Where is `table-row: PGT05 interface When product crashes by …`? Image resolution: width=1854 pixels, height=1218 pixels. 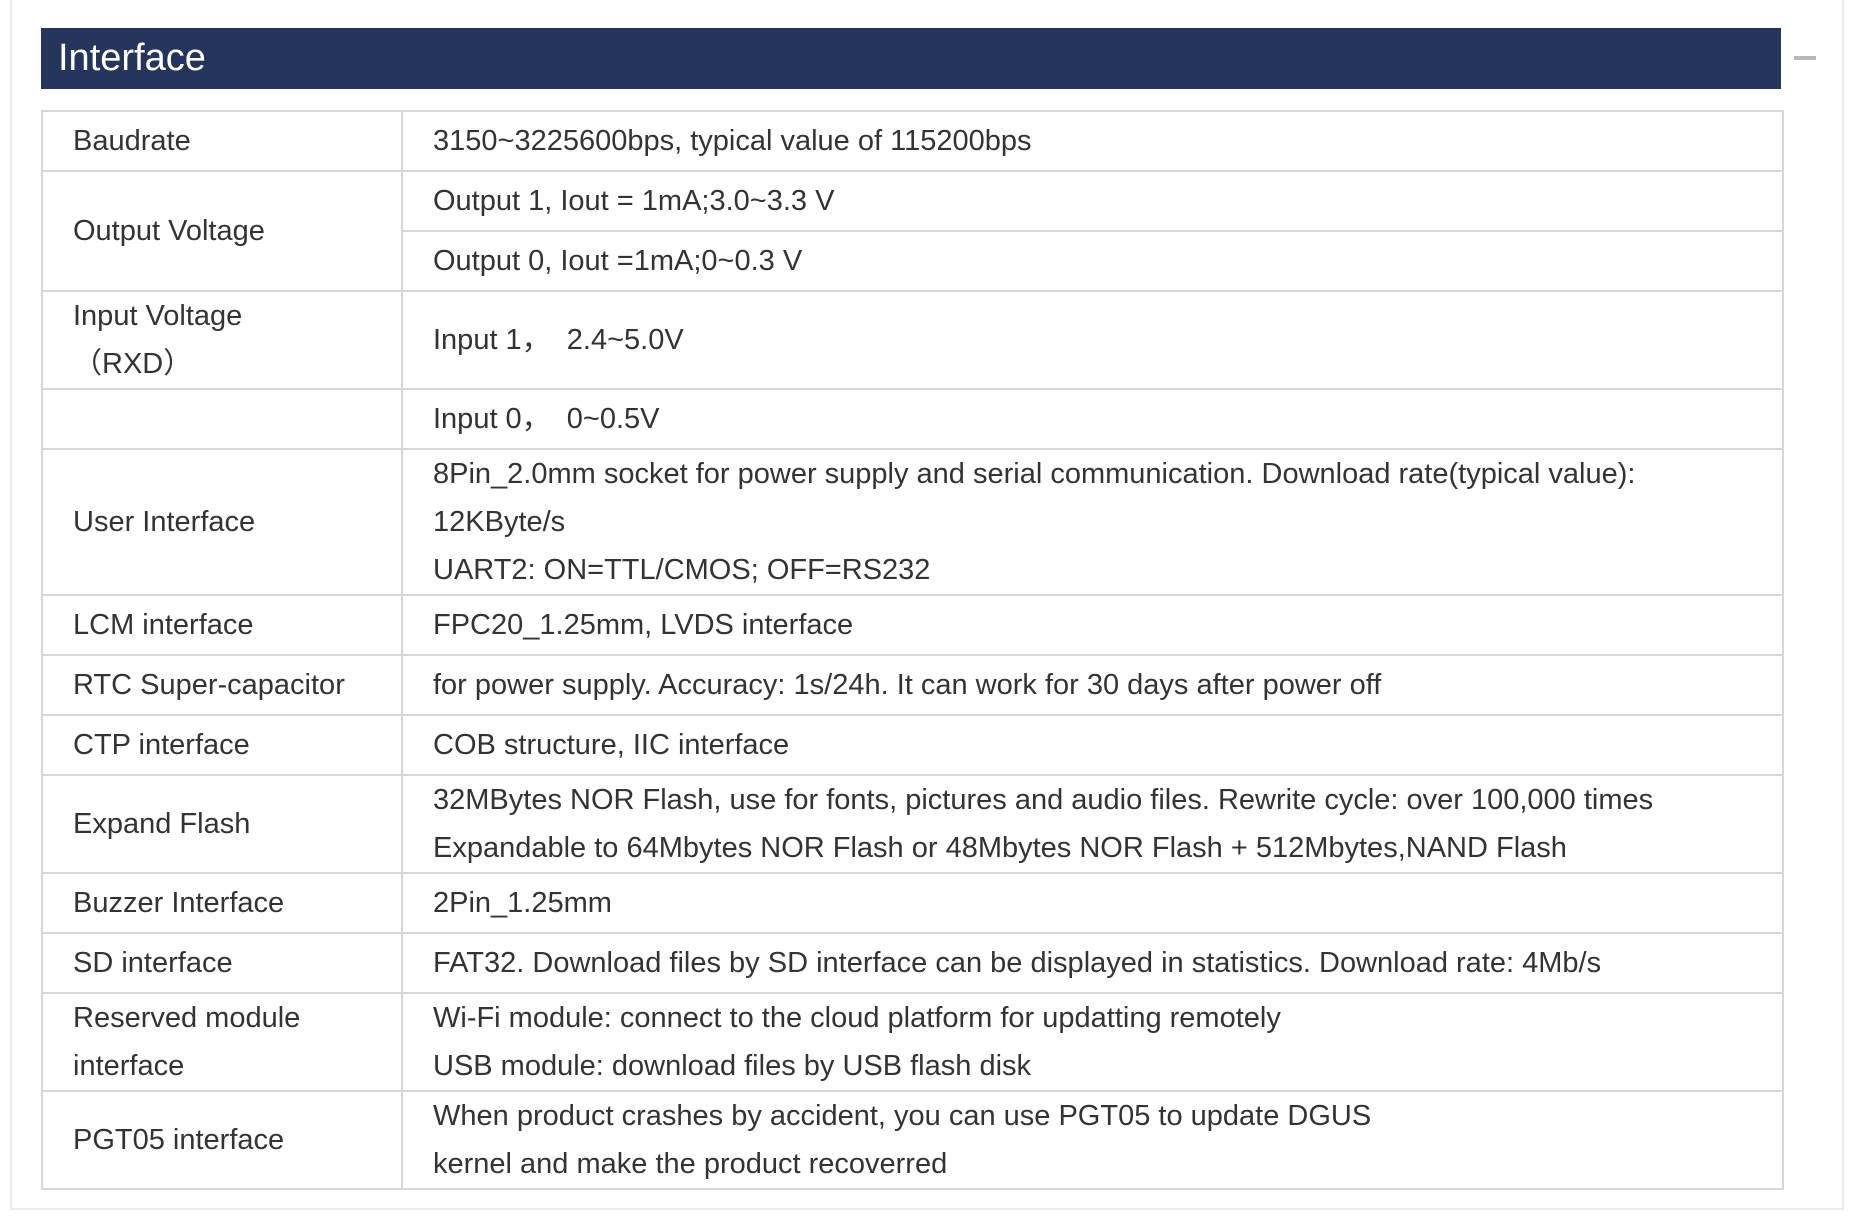 table-row: PGT05 interface When product crashes by … is located at coordinates (912, 1140).